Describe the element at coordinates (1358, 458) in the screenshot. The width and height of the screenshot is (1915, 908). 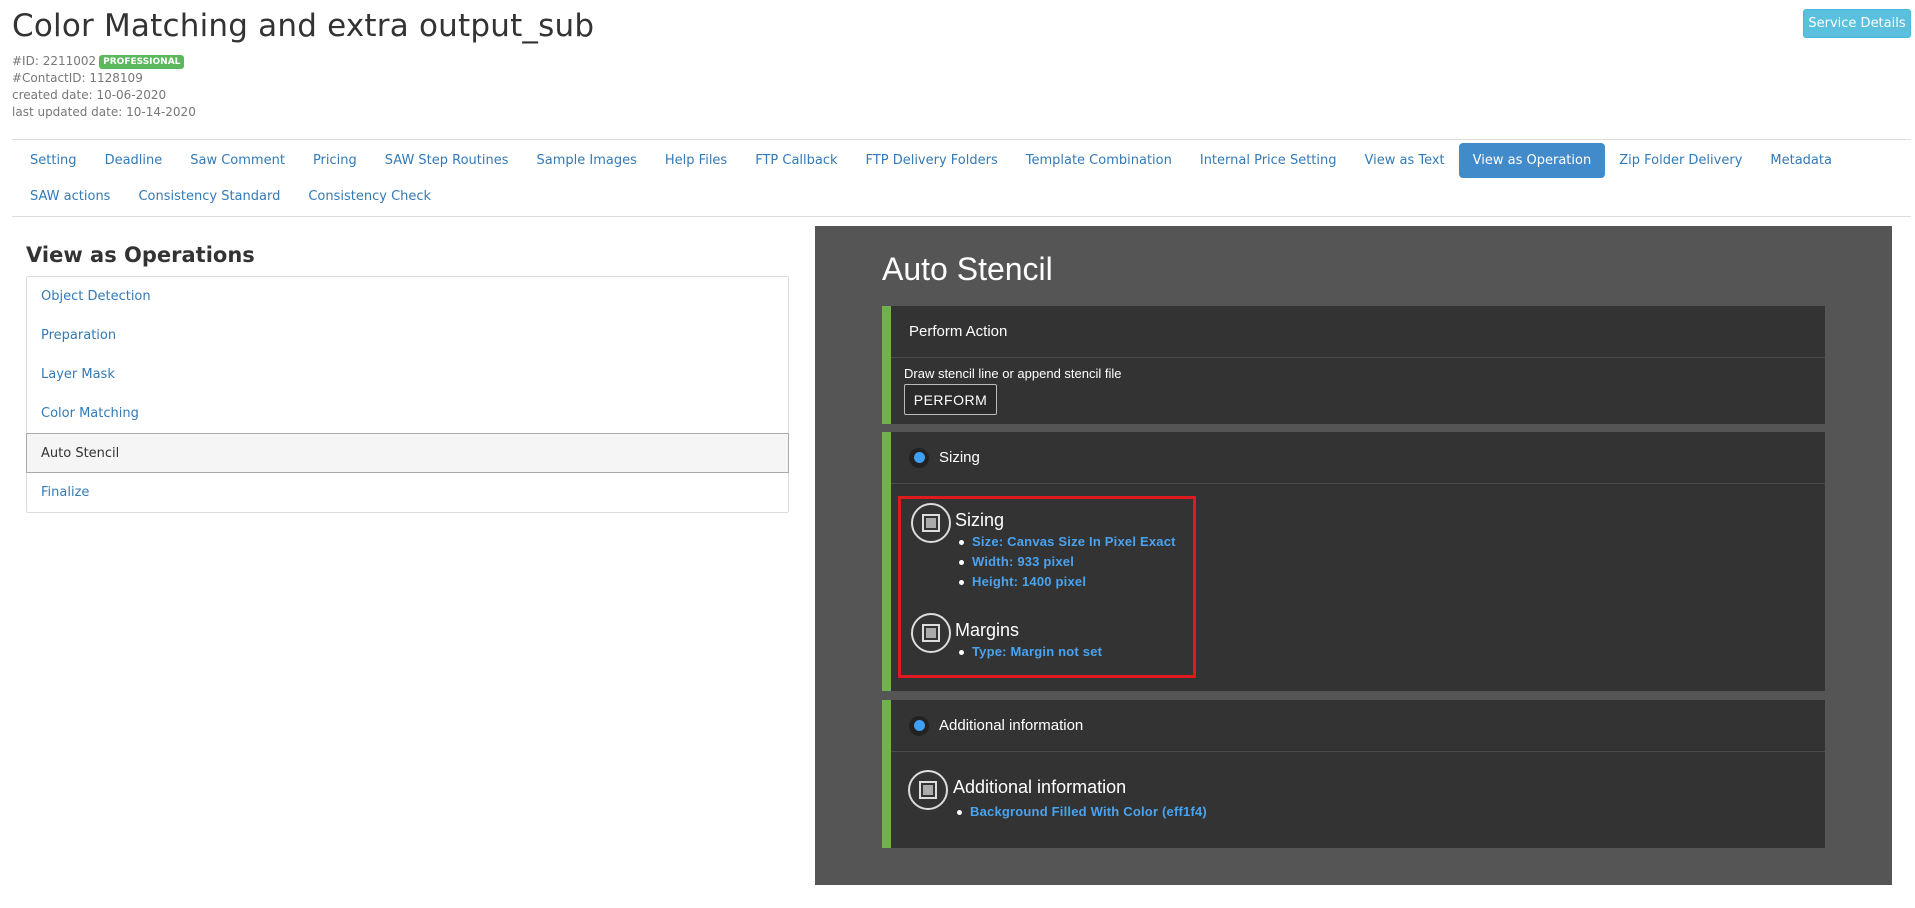
I see `sizing-card-header: Sizing` at that location.